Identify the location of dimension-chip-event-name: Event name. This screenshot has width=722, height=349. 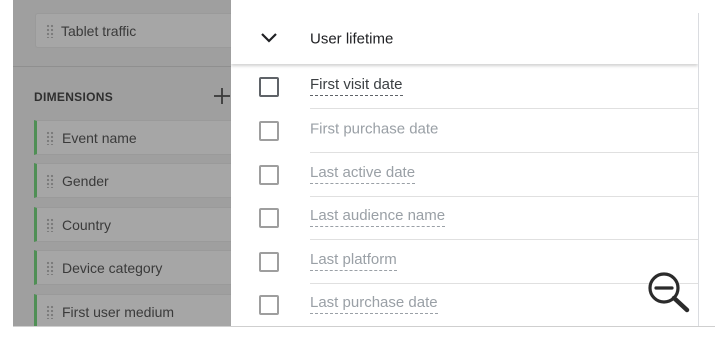
(132, 137).